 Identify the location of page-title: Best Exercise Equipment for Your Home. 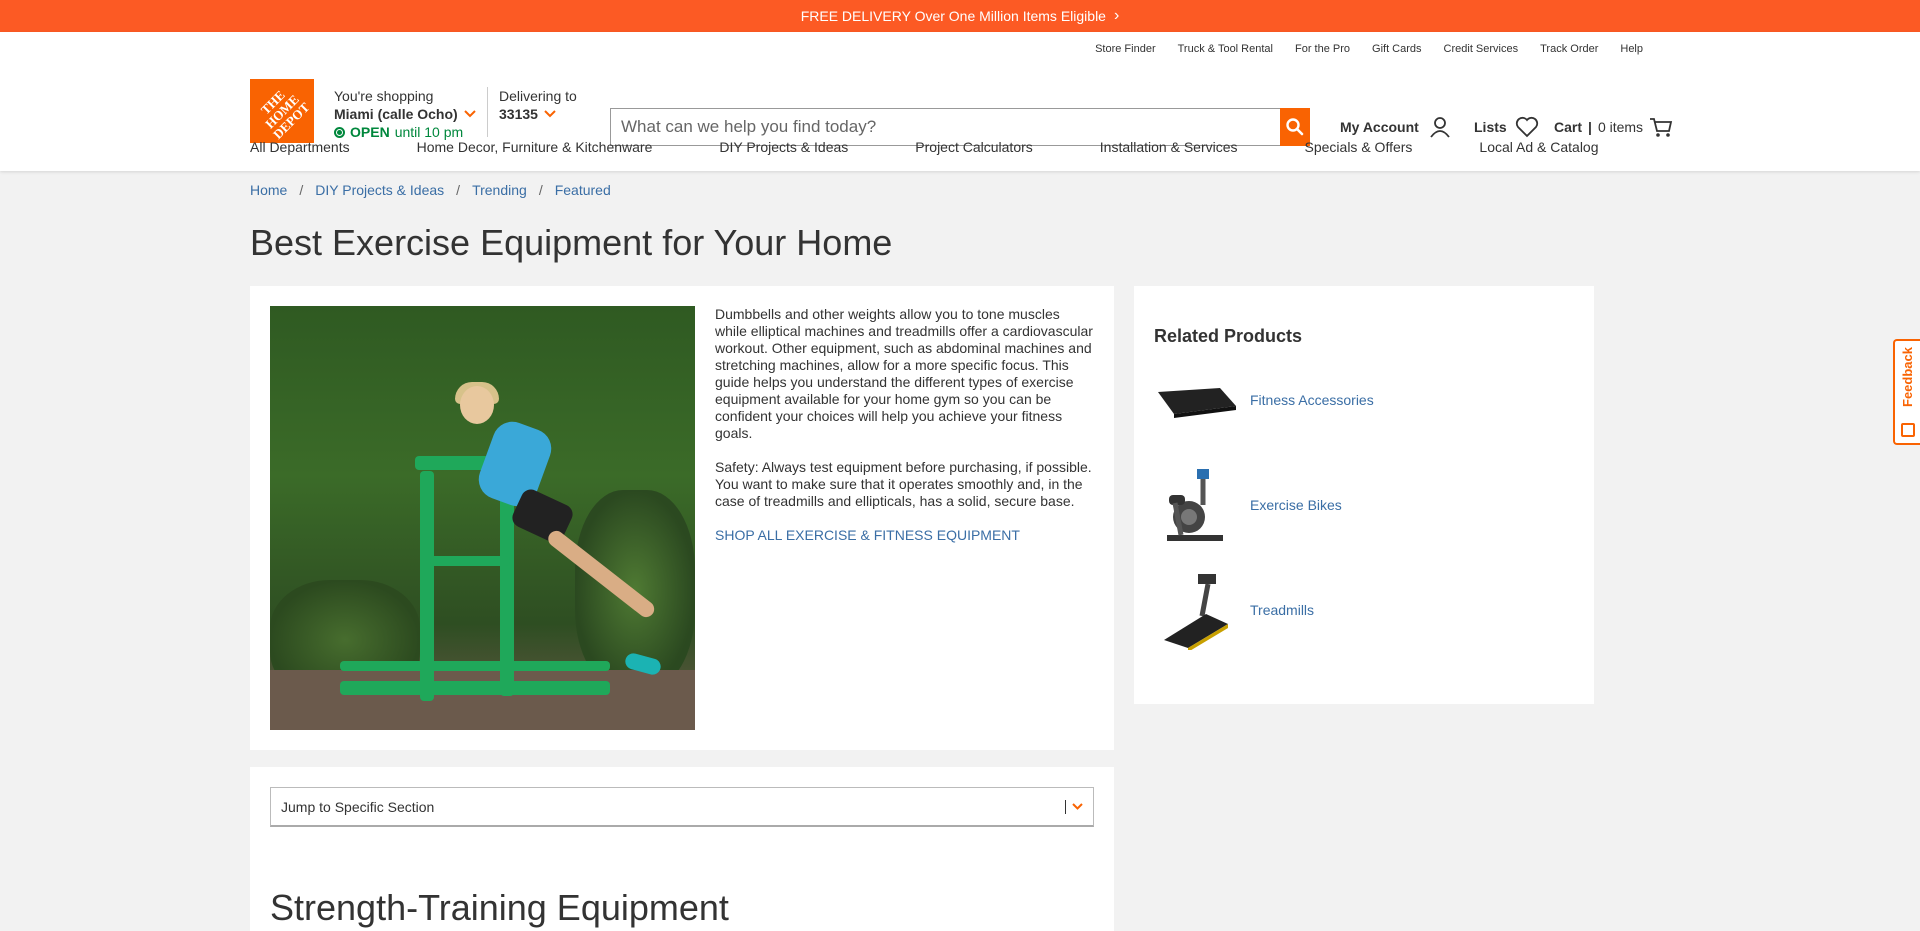
(571, 242).